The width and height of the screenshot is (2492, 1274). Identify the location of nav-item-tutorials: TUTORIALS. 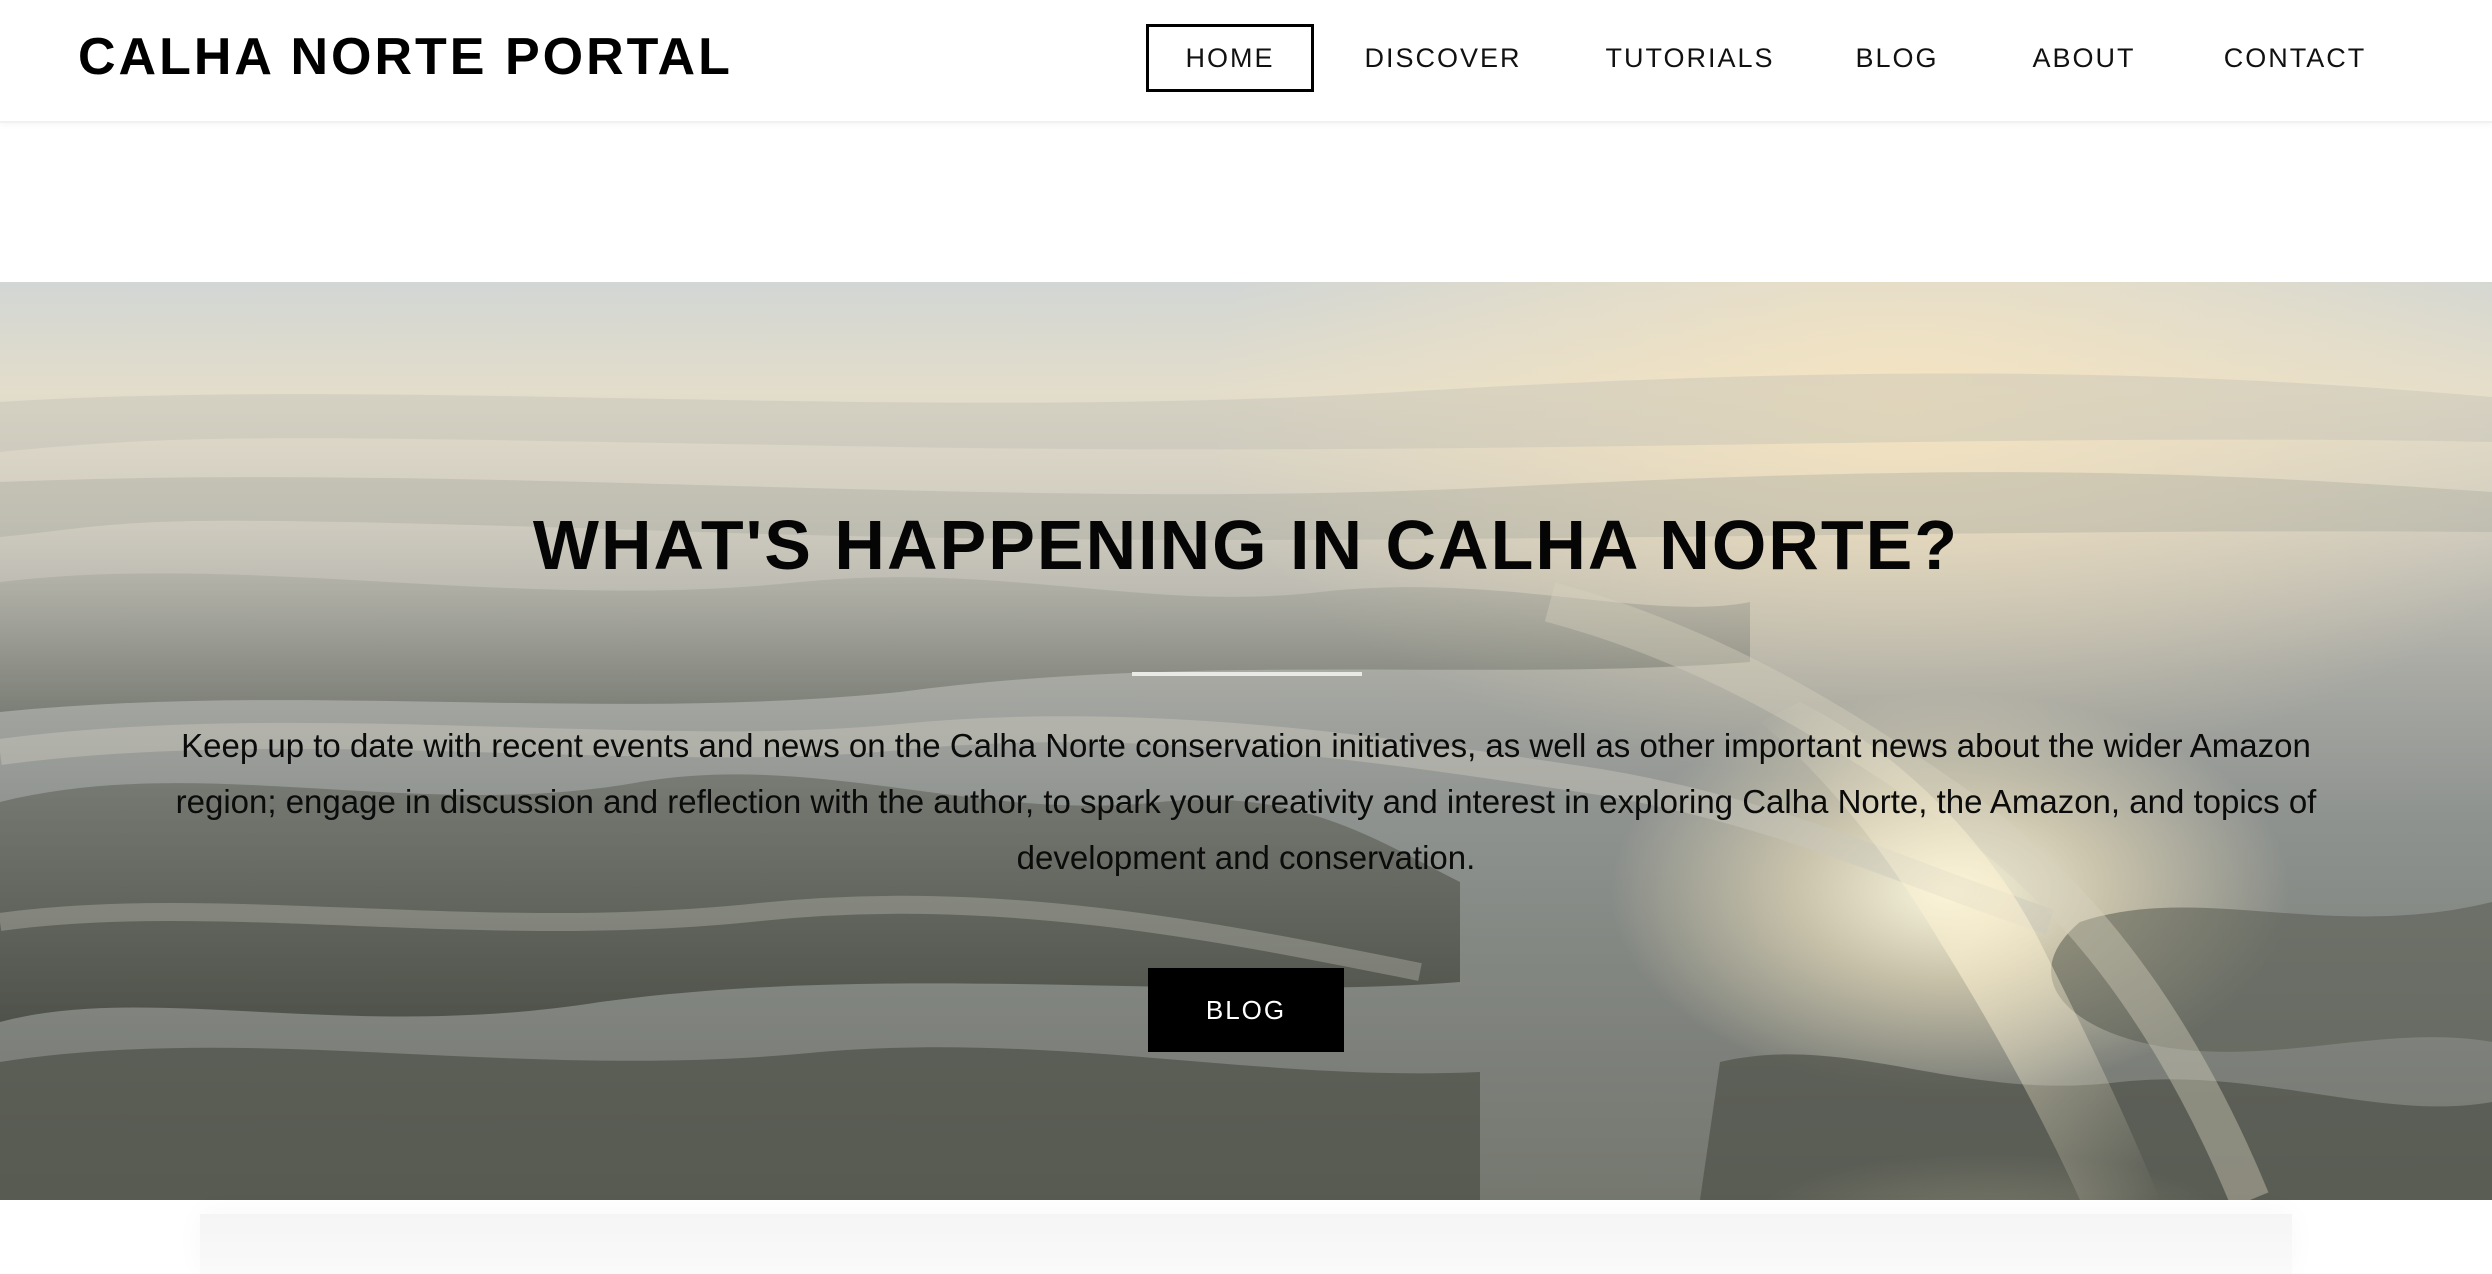
(1690, 58).